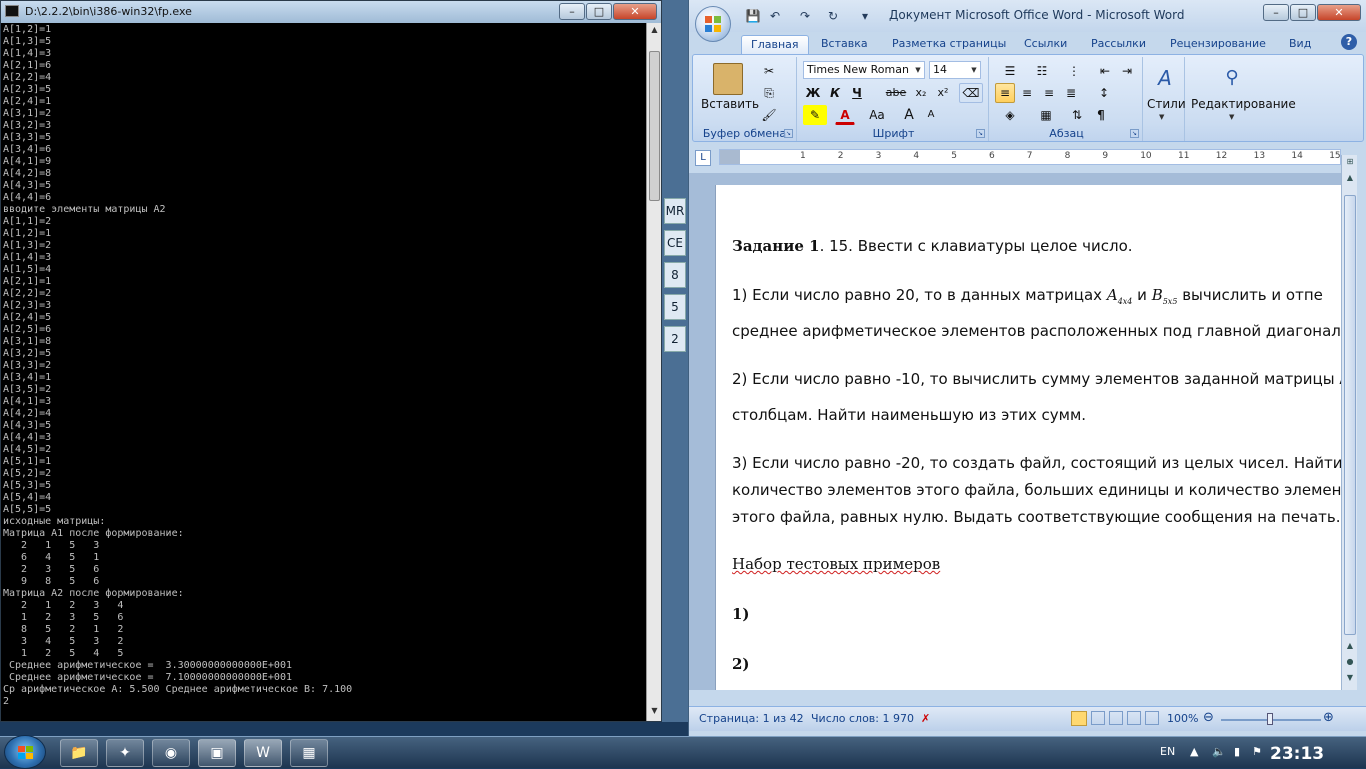 Image resolution: width=1366 pixels, height=769 pixels. I want to click on network-icon: ▮, so click(1237, 751).